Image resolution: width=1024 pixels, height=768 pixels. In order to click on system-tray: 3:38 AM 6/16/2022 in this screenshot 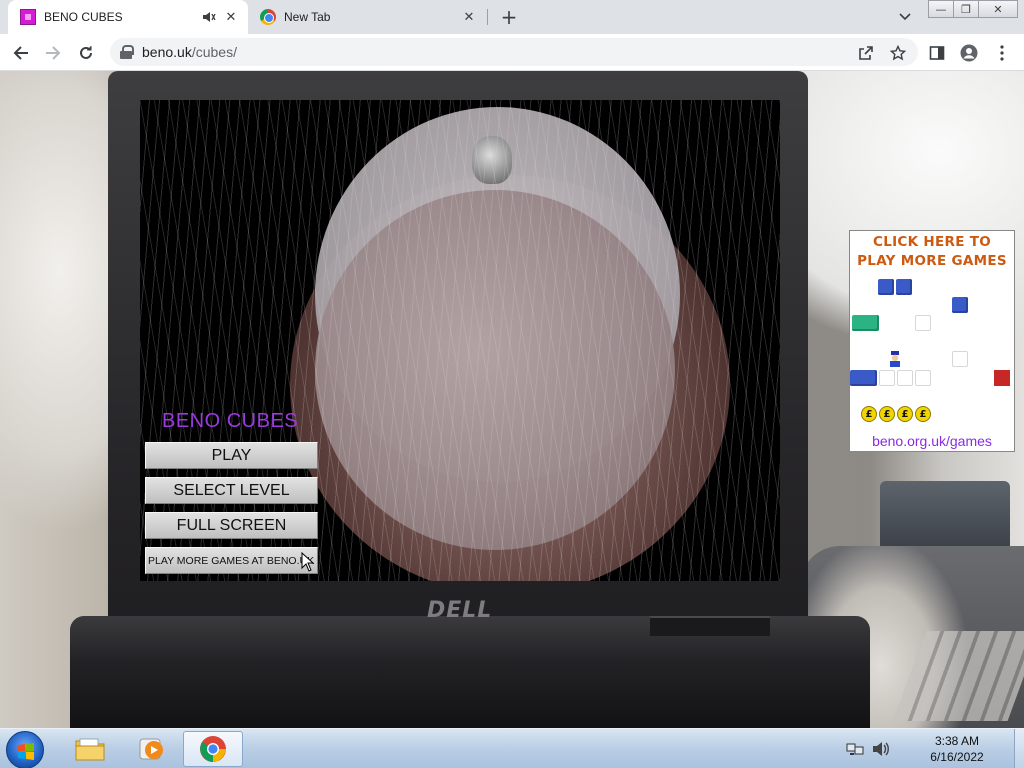, I will do `click(935, 748)`.